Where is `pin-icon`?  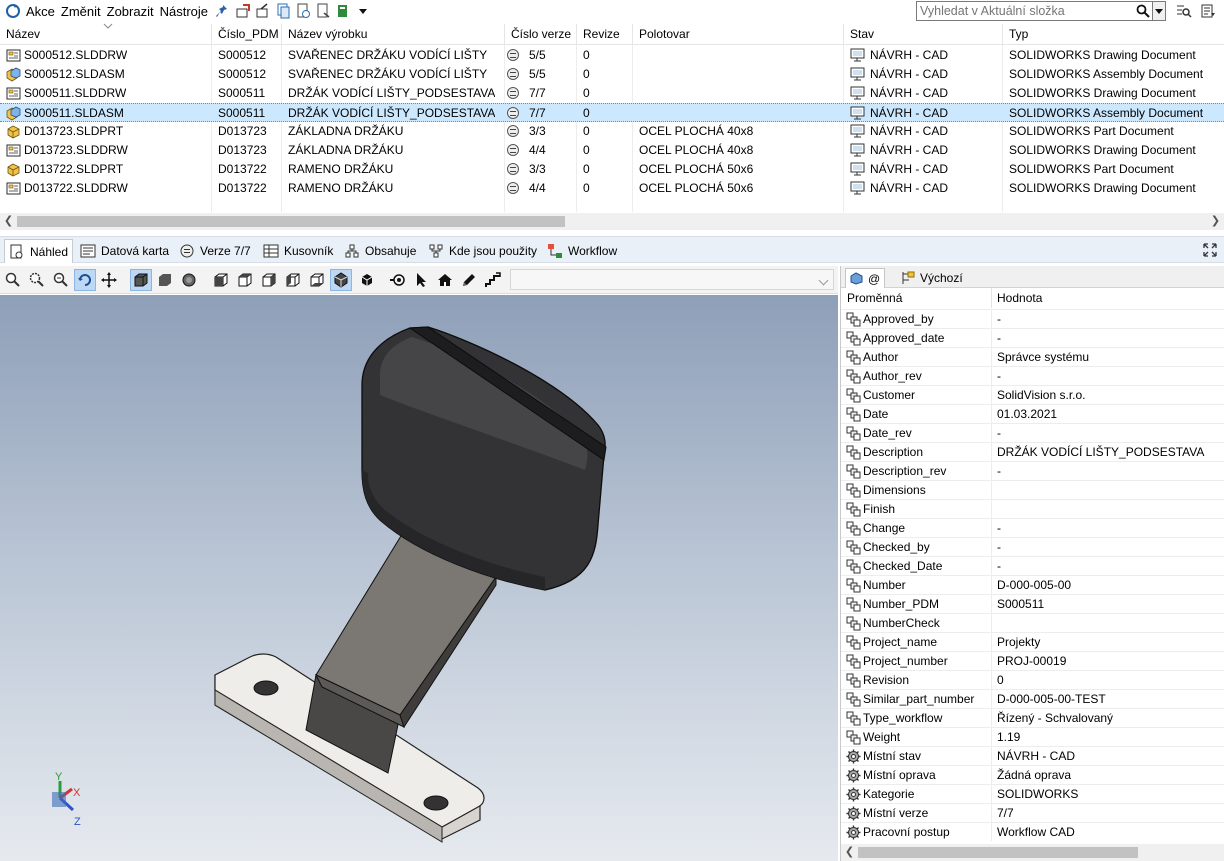 pin-icon is located at coordinates (223, 11).